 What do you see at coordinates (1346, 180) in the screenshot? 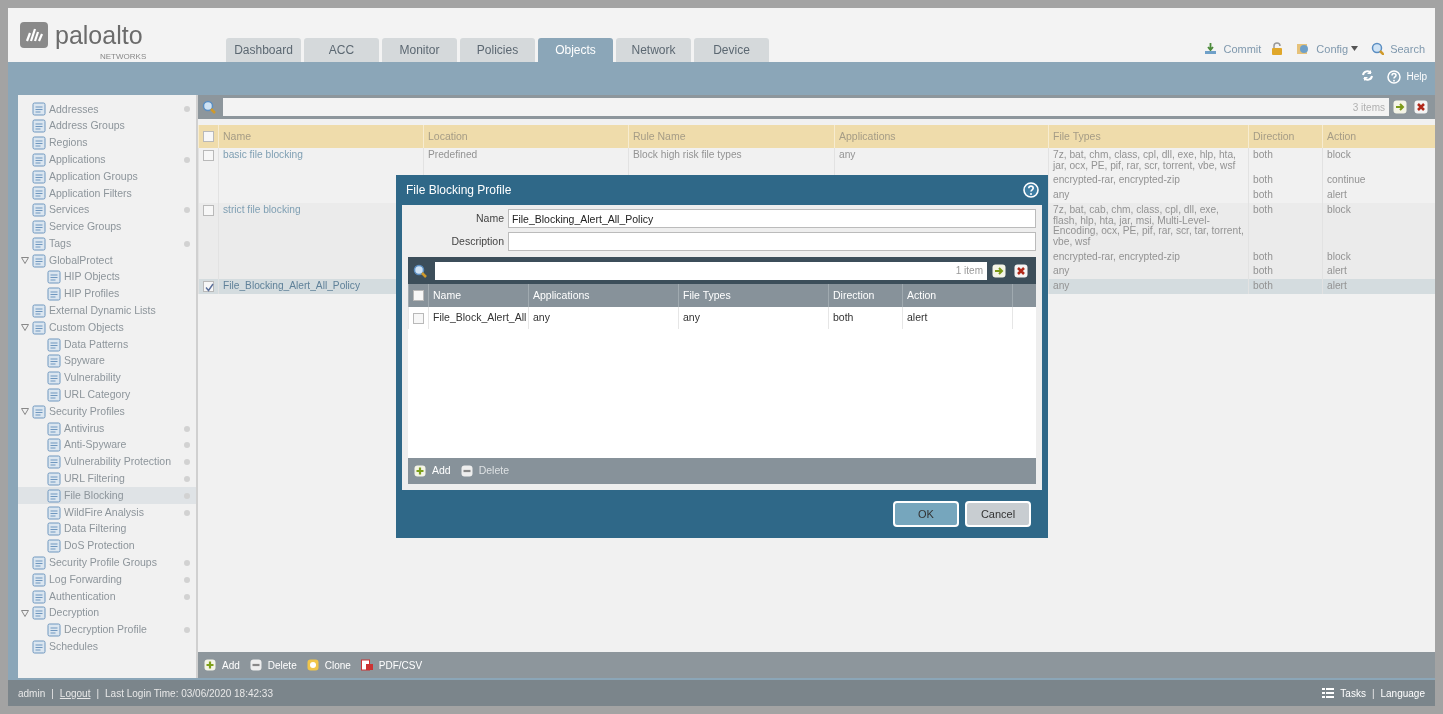
I see `table-cell: continue` at bounding box center [1346, 180].